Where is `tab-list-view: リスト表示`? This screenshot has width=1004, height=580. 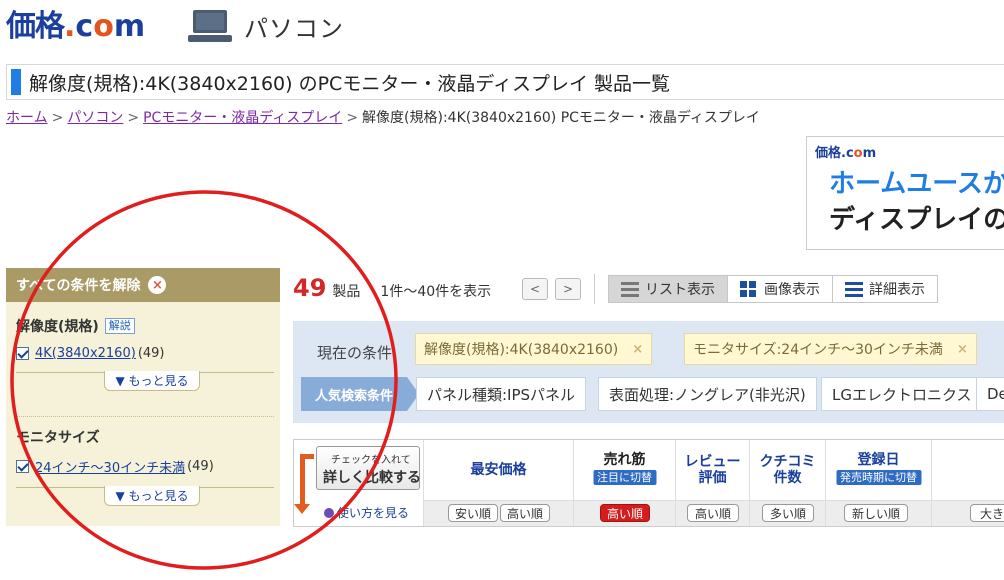 tab-list-view: リスト表示 is located at coordinates (668, 289).